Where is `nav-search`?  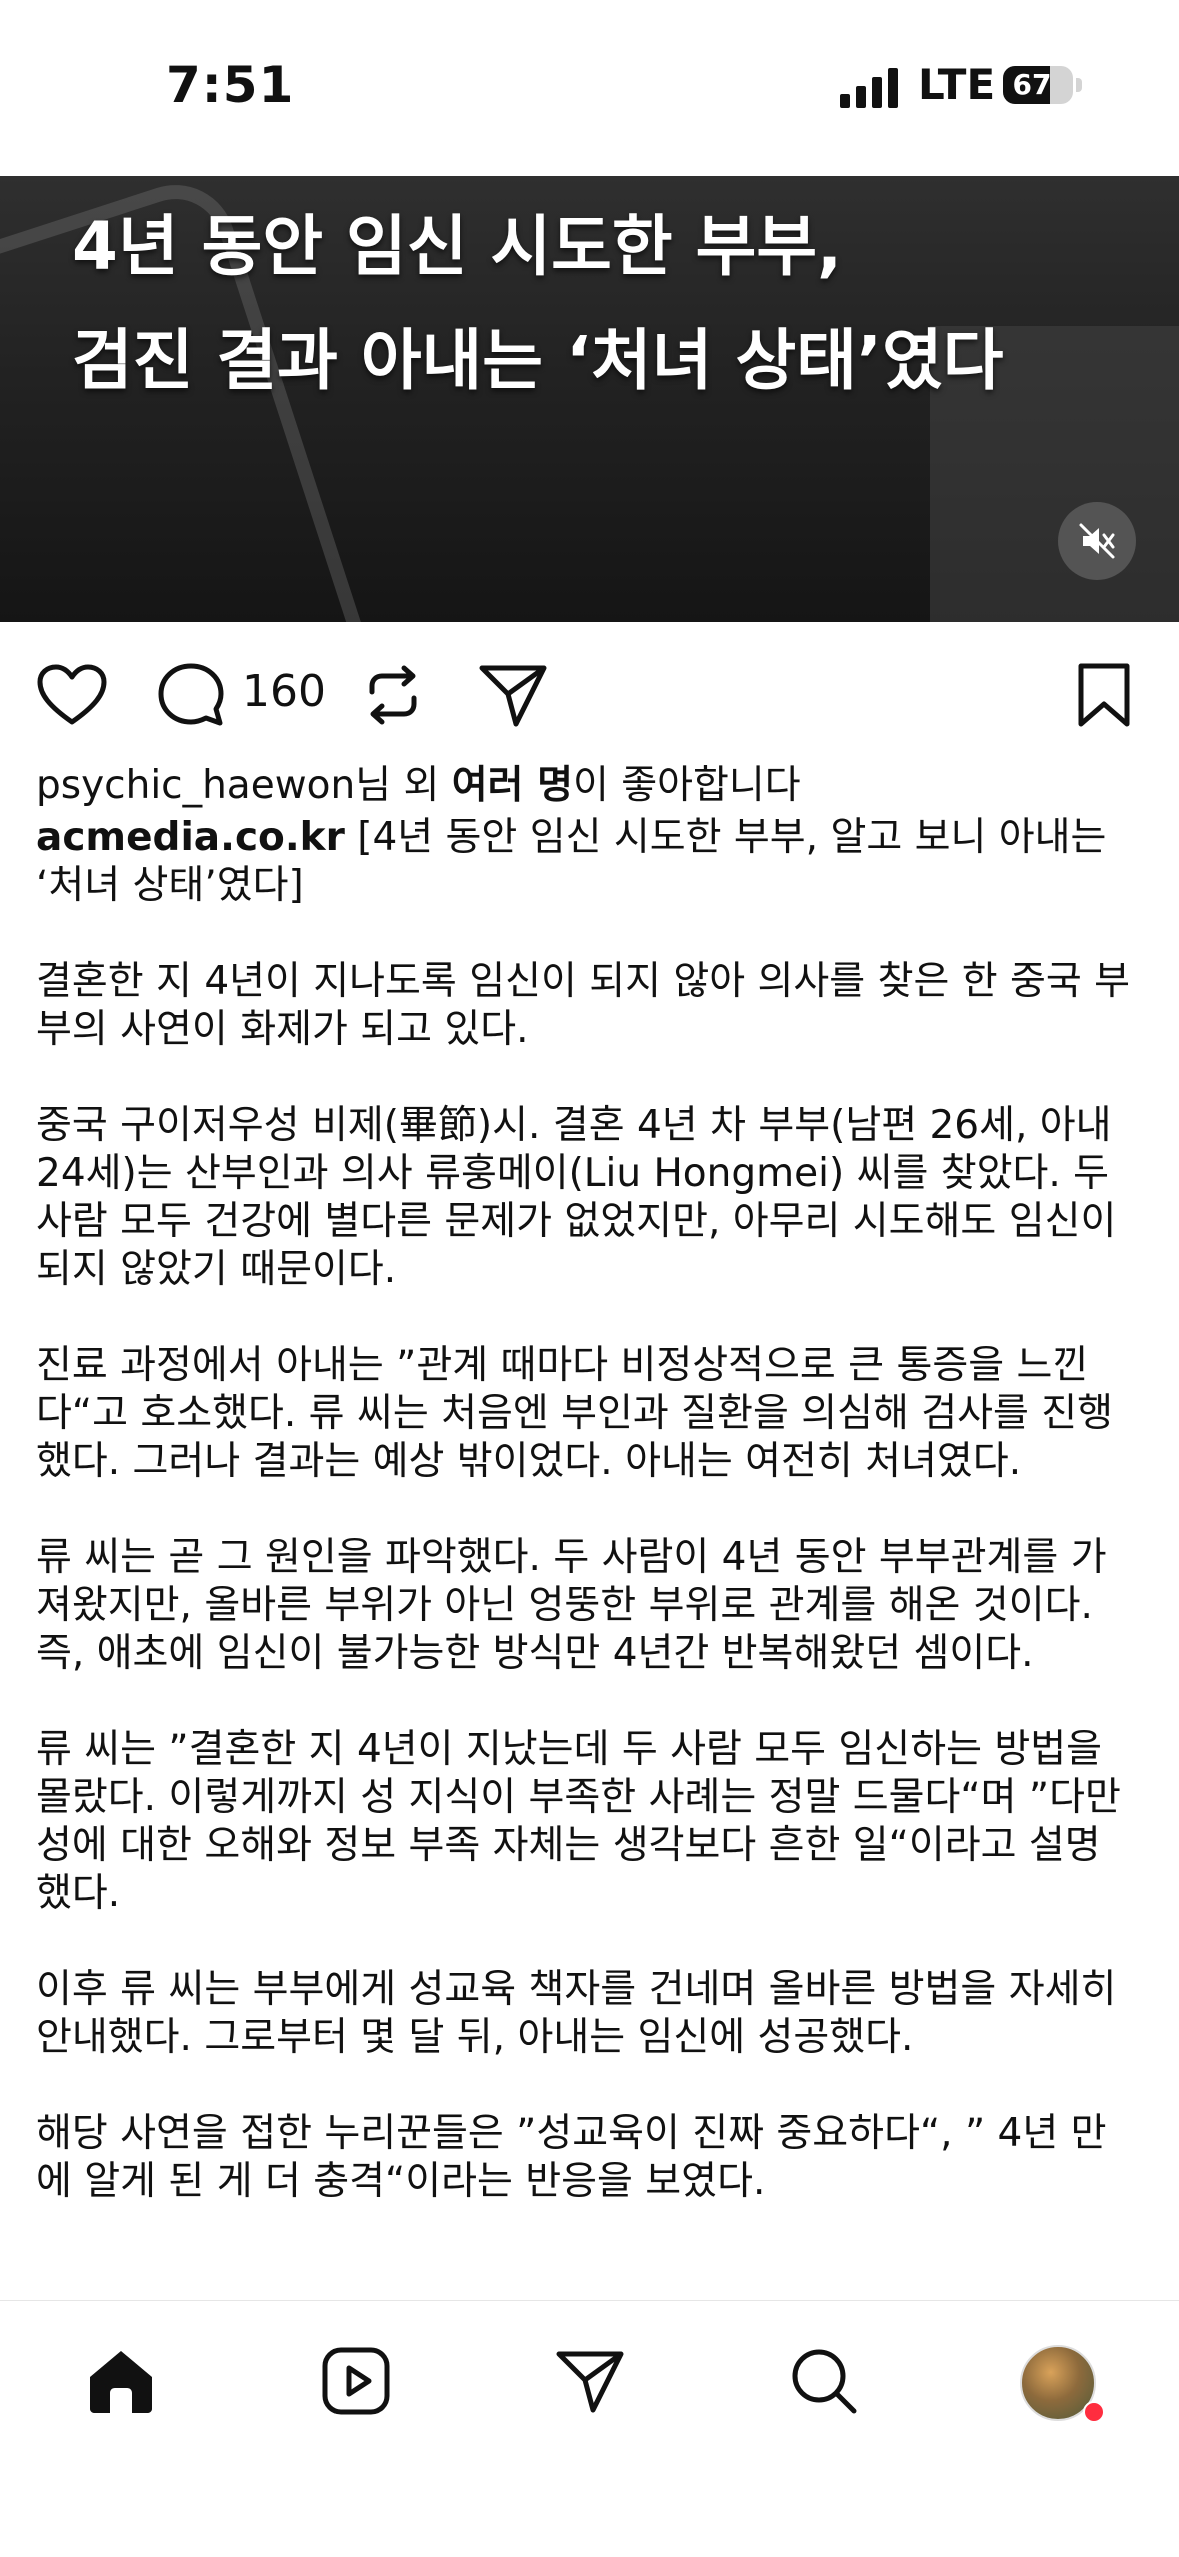 nav-search is located at coordinates (824, 2381).